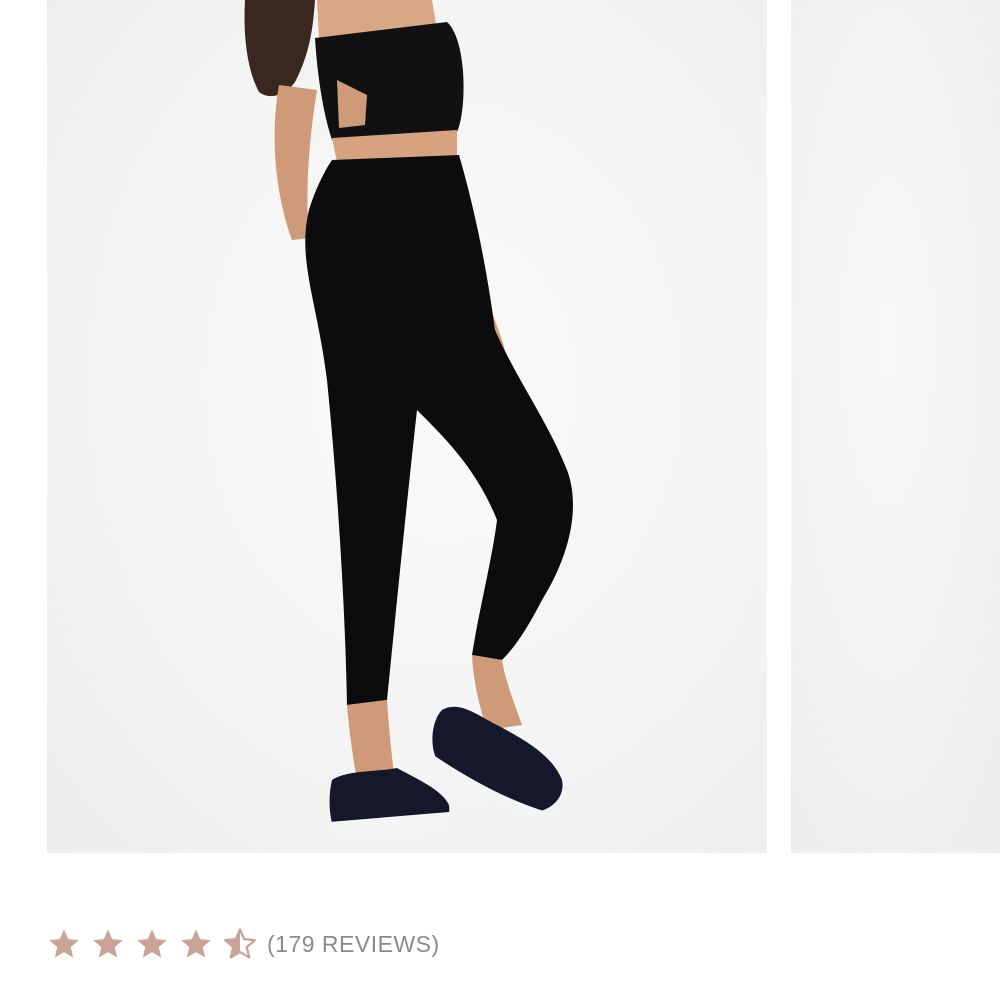 This screenshot has height=1000, width=1000. Describe the element at coordinates (353, 944) in the screenshot. I see `reviews-count-link: (179 REVIEWS)` at that location.